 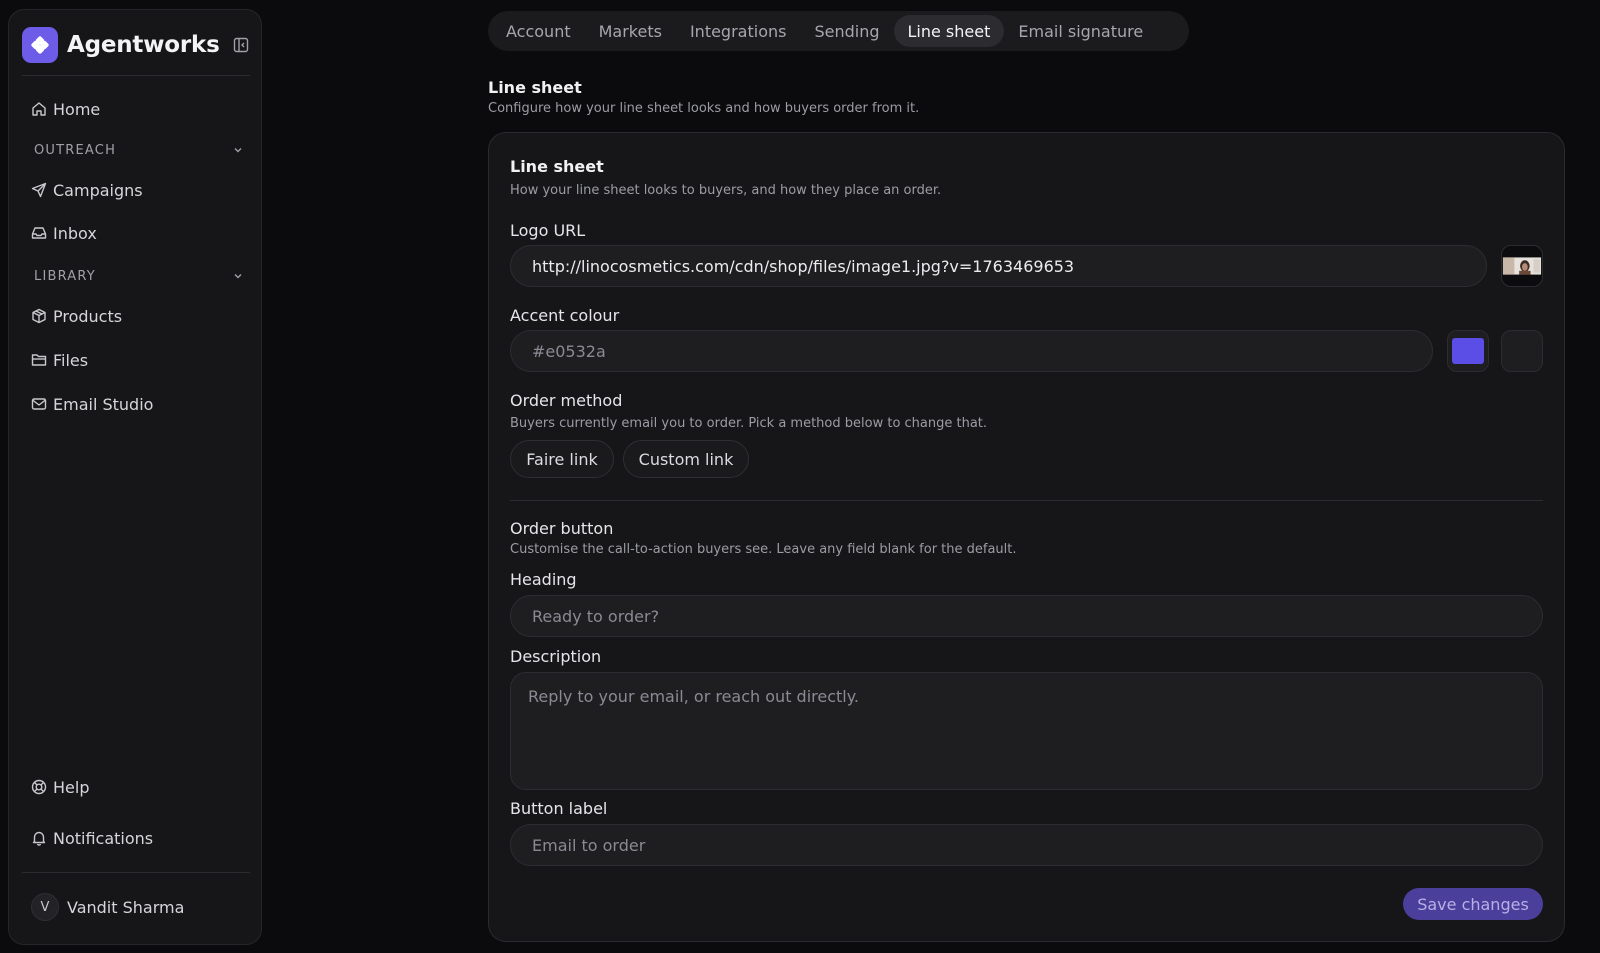 What do you see at coordinates (136, 233) in the screenshot?
I see `sidebar-item-inbox: Inbox` at bounding box center [136, 233].